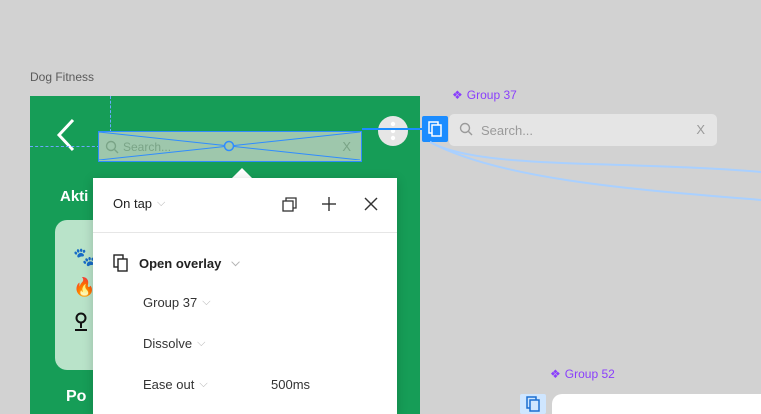 This screenshot has height=414, width=761. What do you see at coordinates (371, 204) in the screenshot?
I see `close-icon` at bounding box center [371, 204].